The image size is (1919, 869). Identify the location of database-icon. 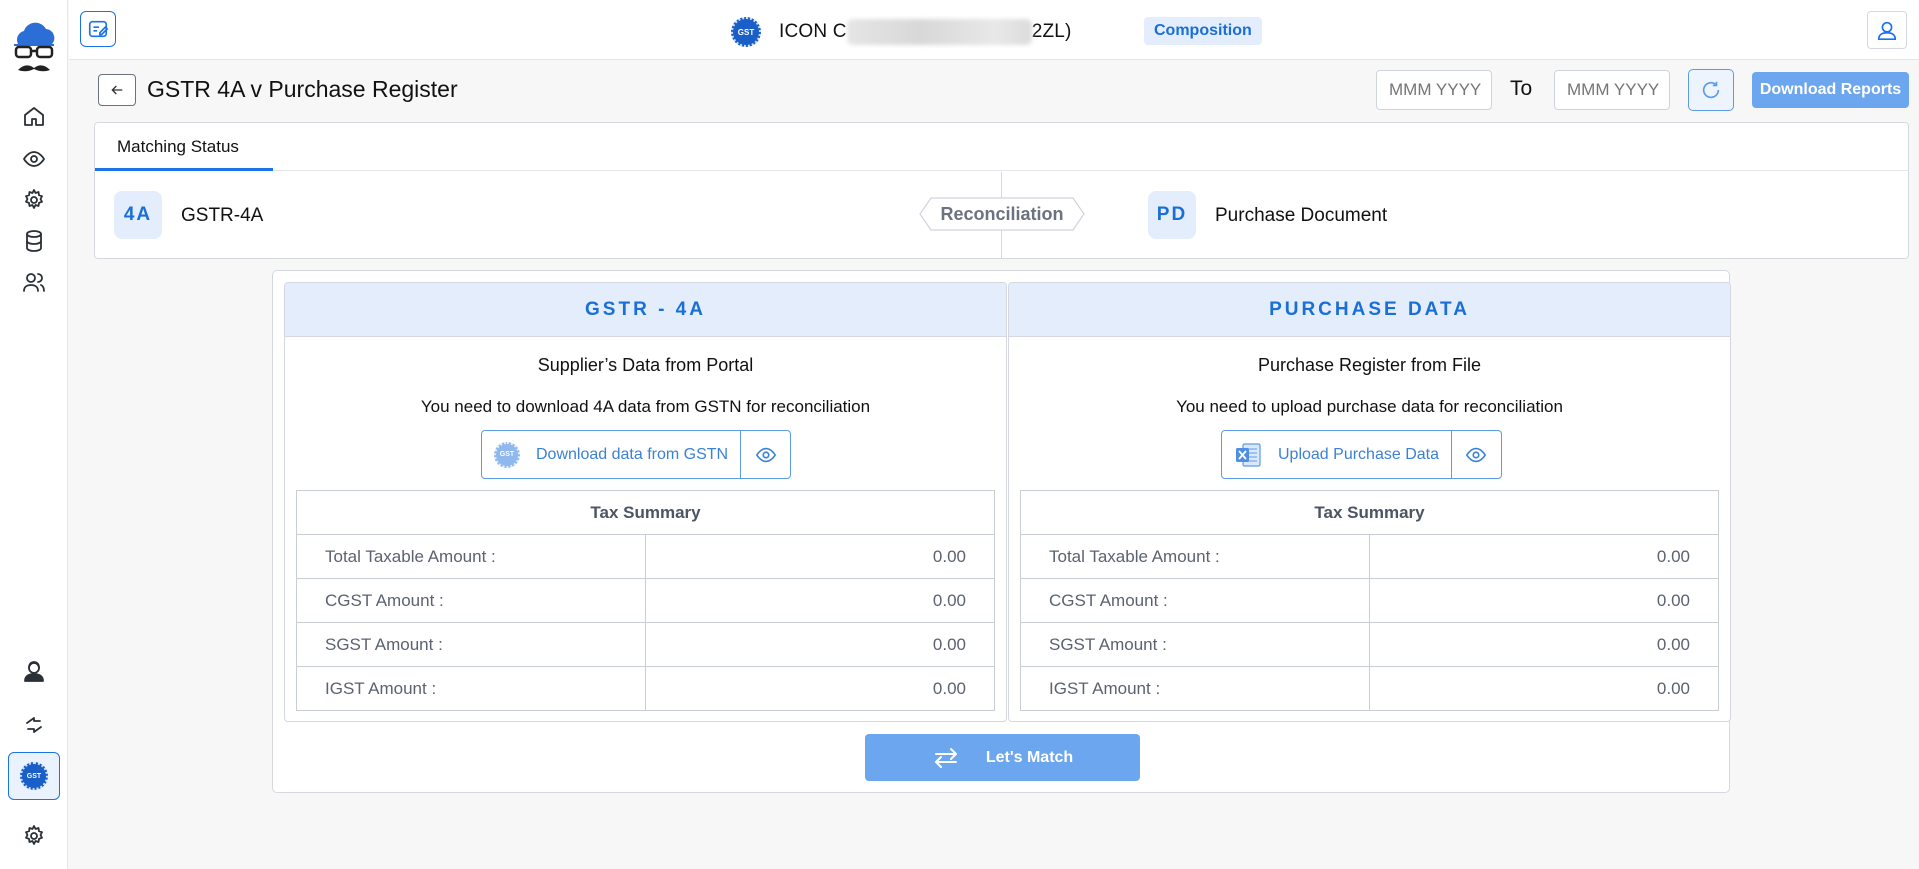
(34, 241).